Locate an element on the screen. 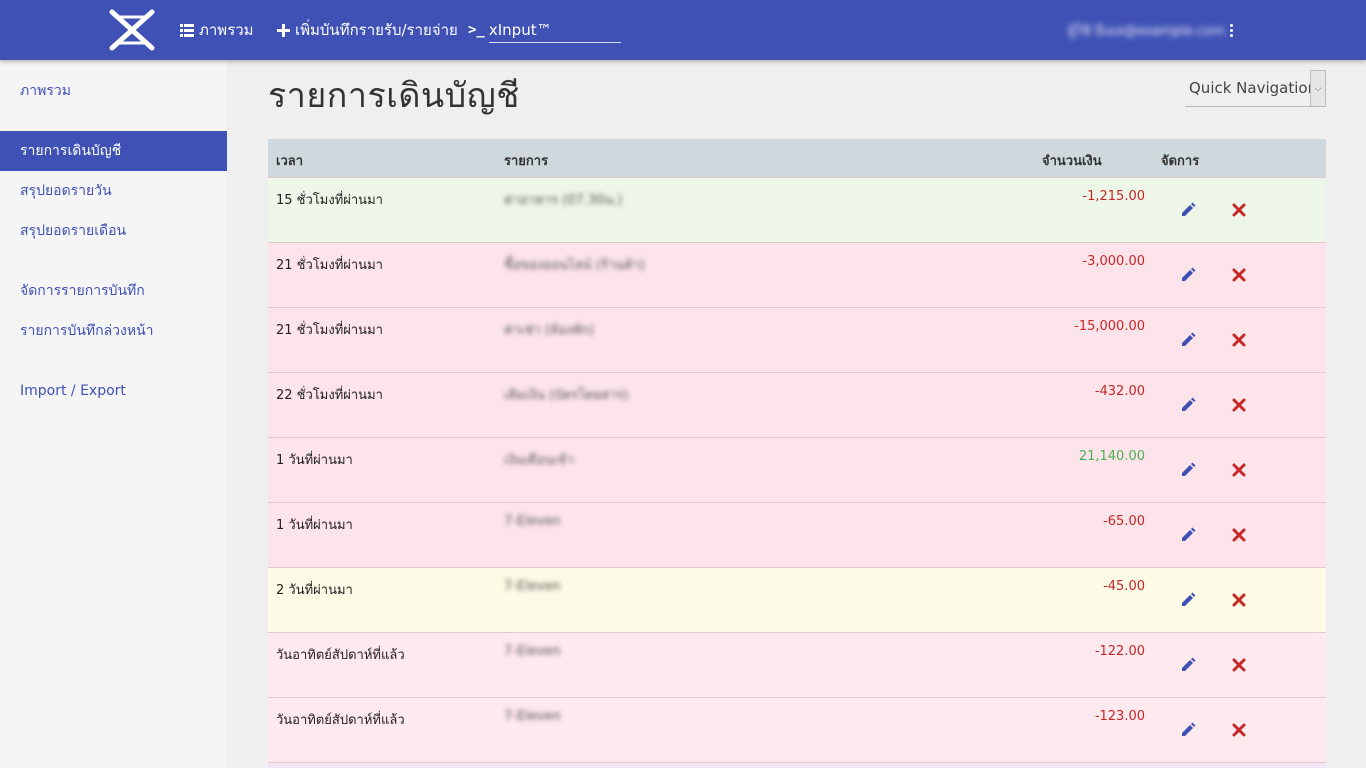 Image resolution: width=1366 pixels, height=768 pixels. plus-icon is located at coordinates (283, 30).